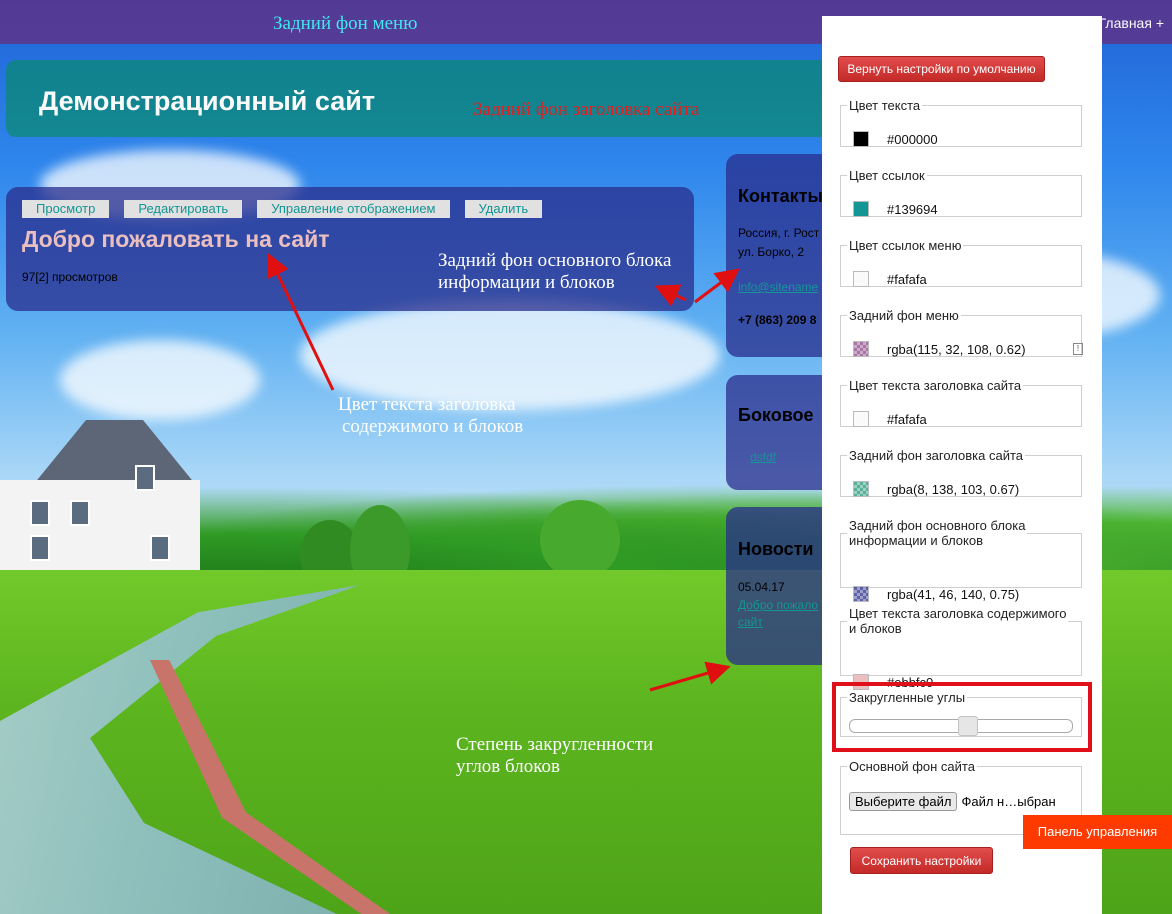 The width and height of the screenshot is (1172, 914). Describe the element at coordinates (176, 239) in the screenshot. I see `content-heading: Добро пожаловать на сайт` at that location.